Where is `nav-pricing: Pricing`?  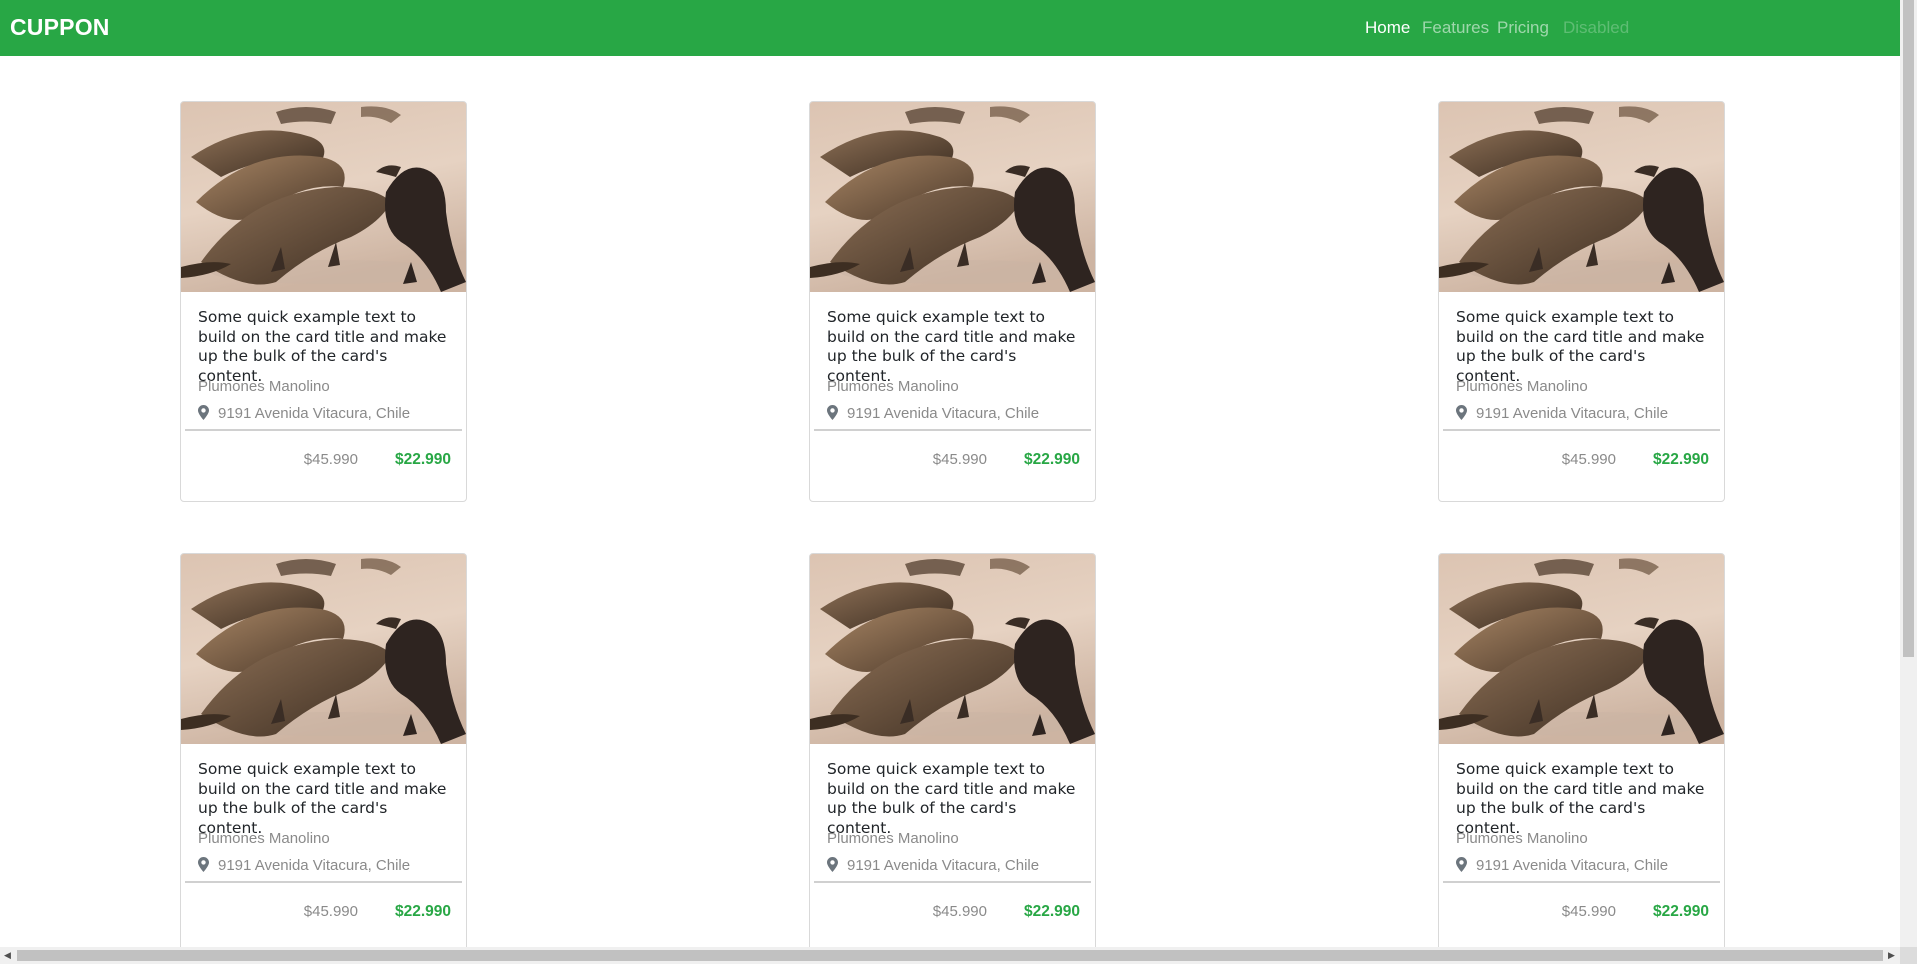
nav-pricing: Pricing is located at coordinates (1523, 28).